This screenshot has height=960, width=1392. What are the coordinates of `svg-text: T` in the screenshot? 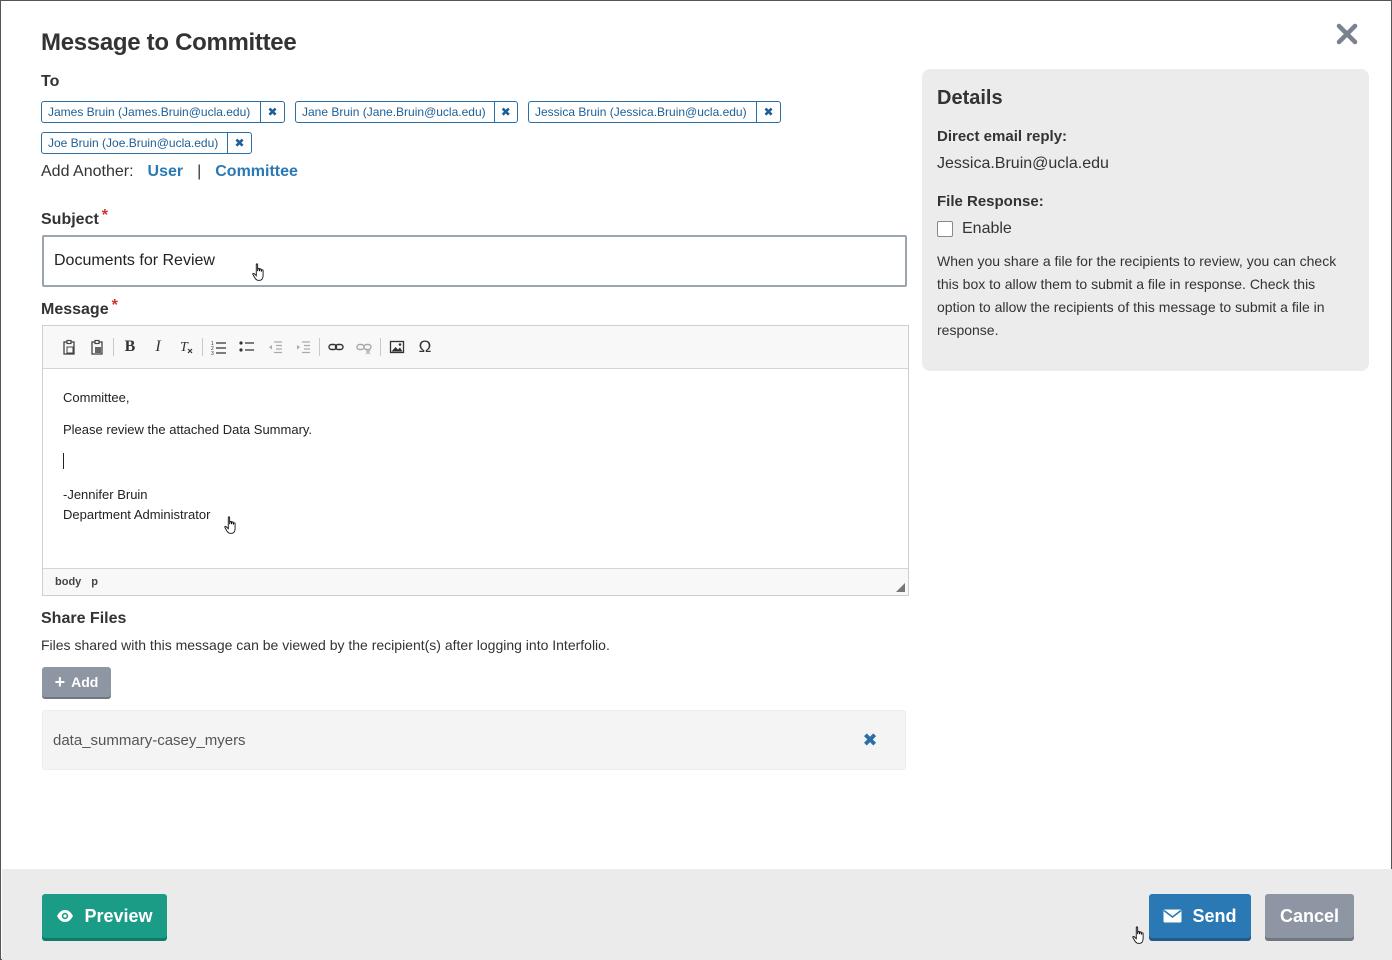 It's located at (184, 347).